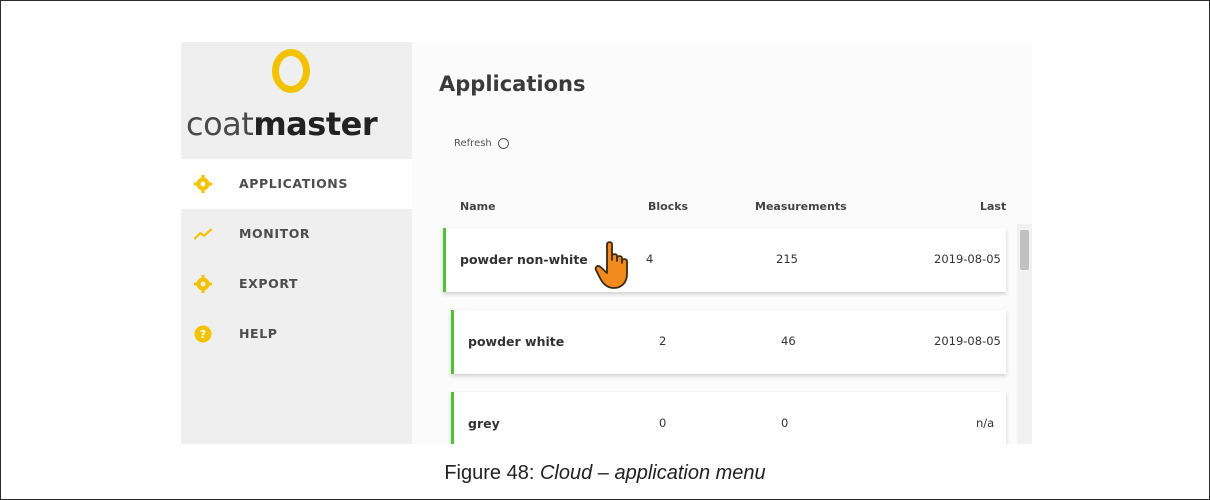  I want to click on figure-caption: Figure 48: Cloud – application menu, so click(605, 473).